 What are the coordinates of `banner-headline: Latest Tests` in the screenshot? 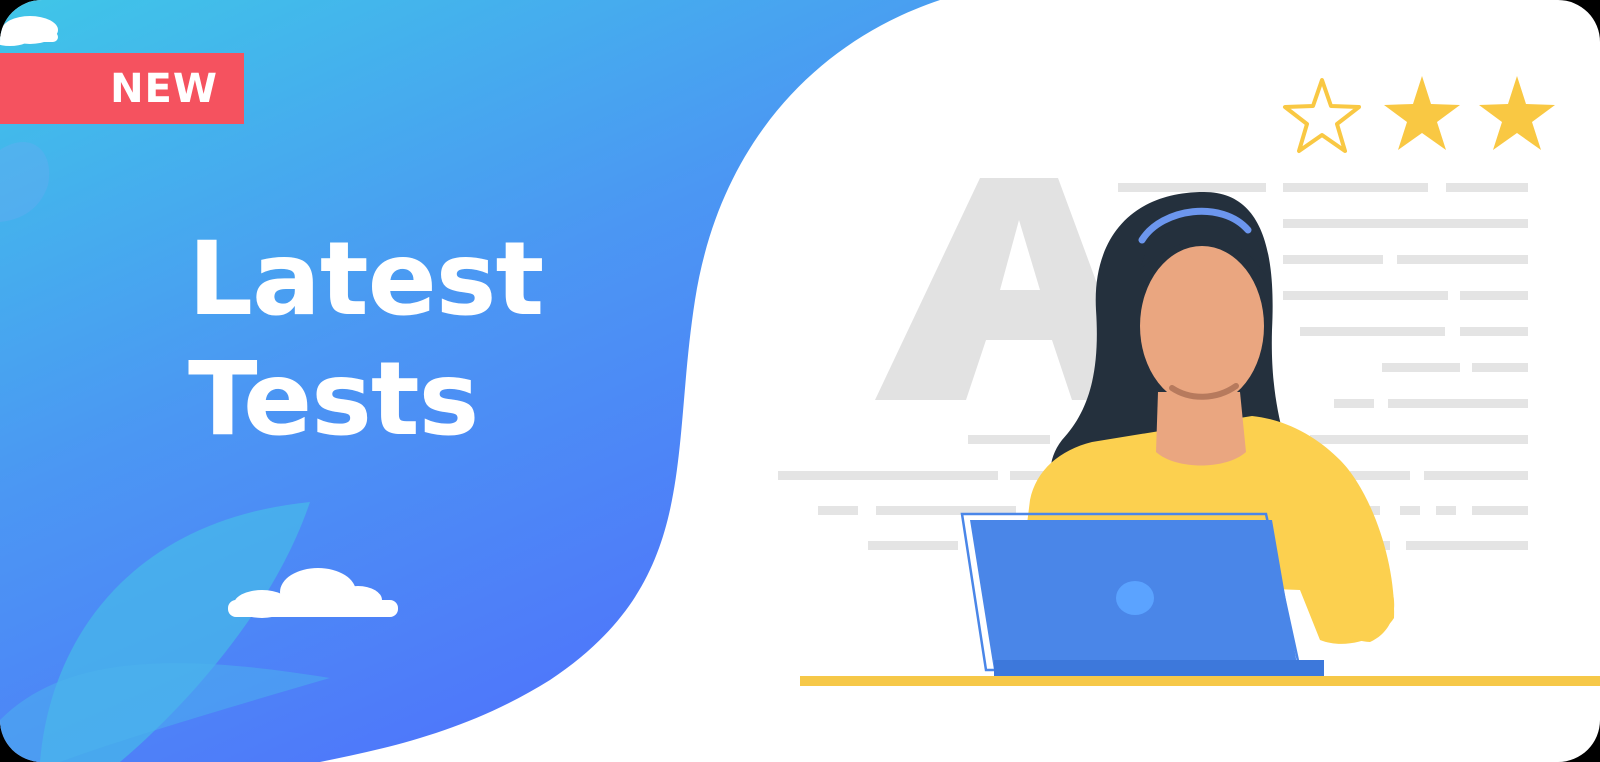 It's located at (366, 340).